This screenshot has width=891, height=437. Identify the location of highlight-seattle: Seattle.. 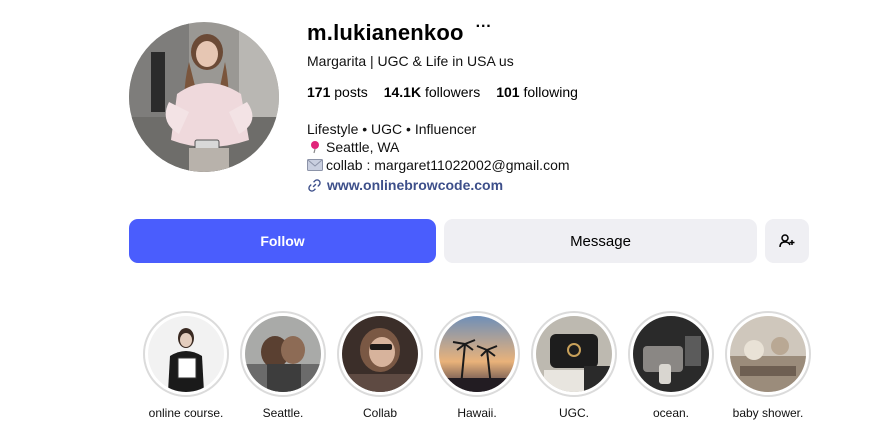
(283, 365).